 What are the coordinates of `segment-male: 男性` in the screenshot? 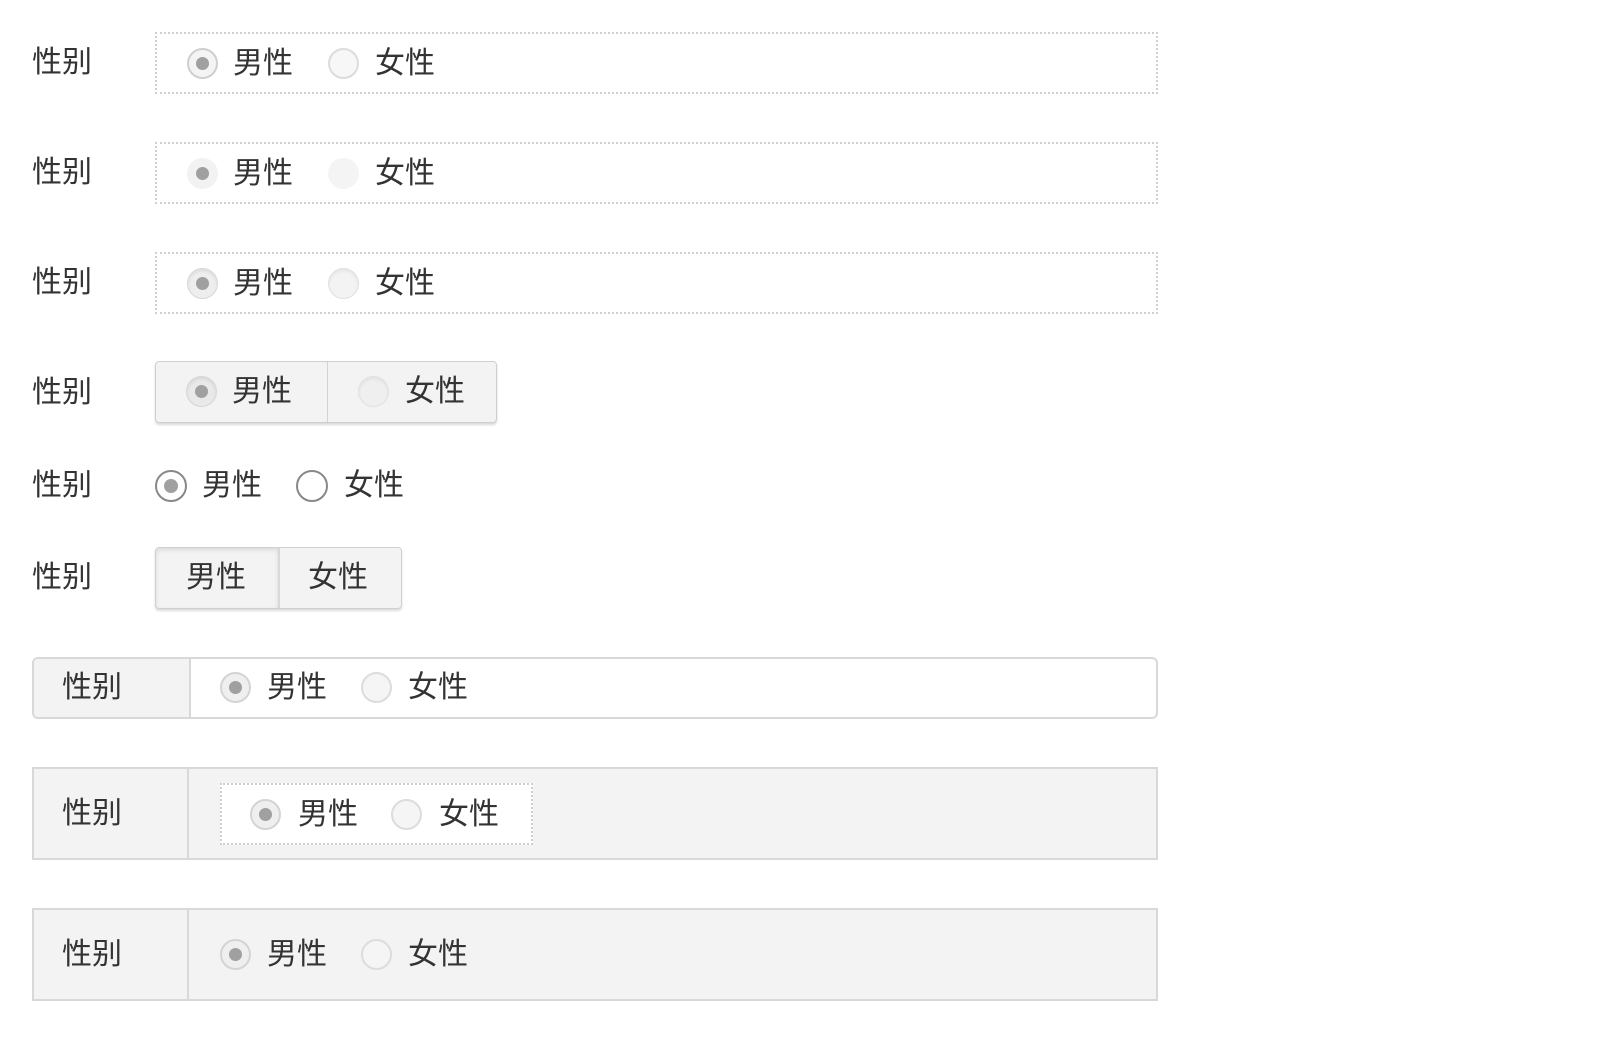 It's located at (218, 578).